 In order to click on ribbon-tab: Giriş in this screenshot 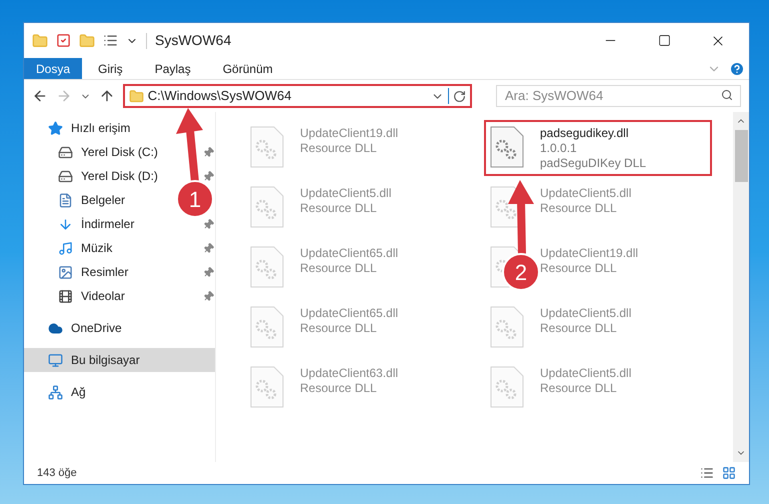, I will do `click(110, 68)`.